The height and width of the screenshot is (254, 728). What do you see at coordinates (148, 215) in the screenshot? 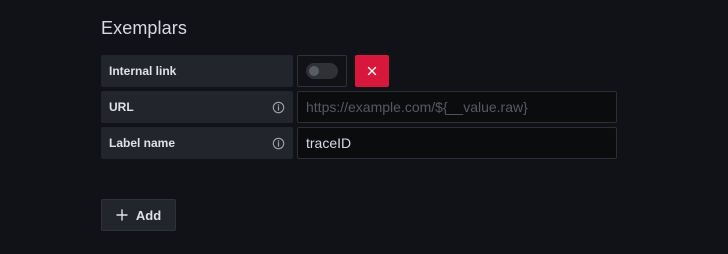
I see `add-button-label: Add` at bounding box center [148, 215].